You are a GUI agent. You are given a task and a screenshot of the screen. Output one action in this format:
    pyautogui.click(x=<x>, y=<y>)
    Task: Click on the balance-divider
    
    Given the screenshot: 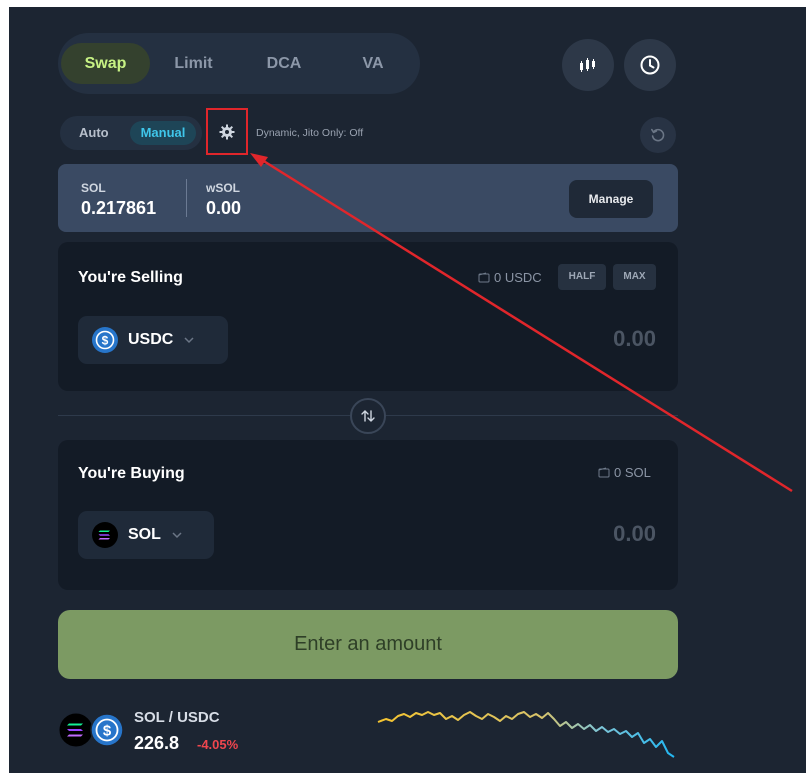 What is the action you would take?
    pyautogui.click(x=186, y=198)
    